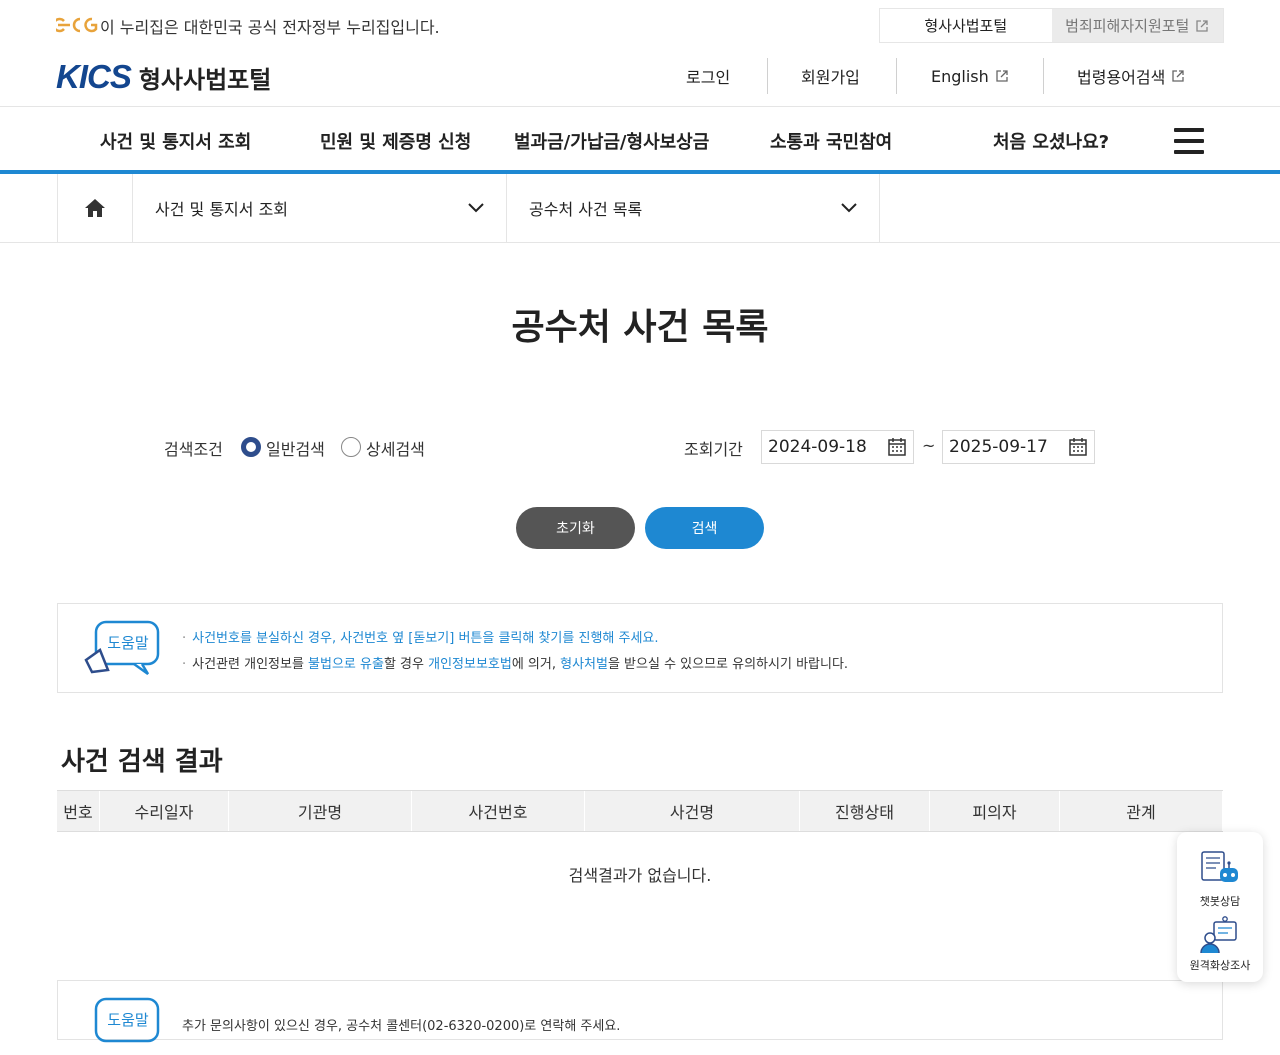 The height and width of the screenshot is (1055, 1280). I want to click on login-label: 로그인, so click(708, 77).